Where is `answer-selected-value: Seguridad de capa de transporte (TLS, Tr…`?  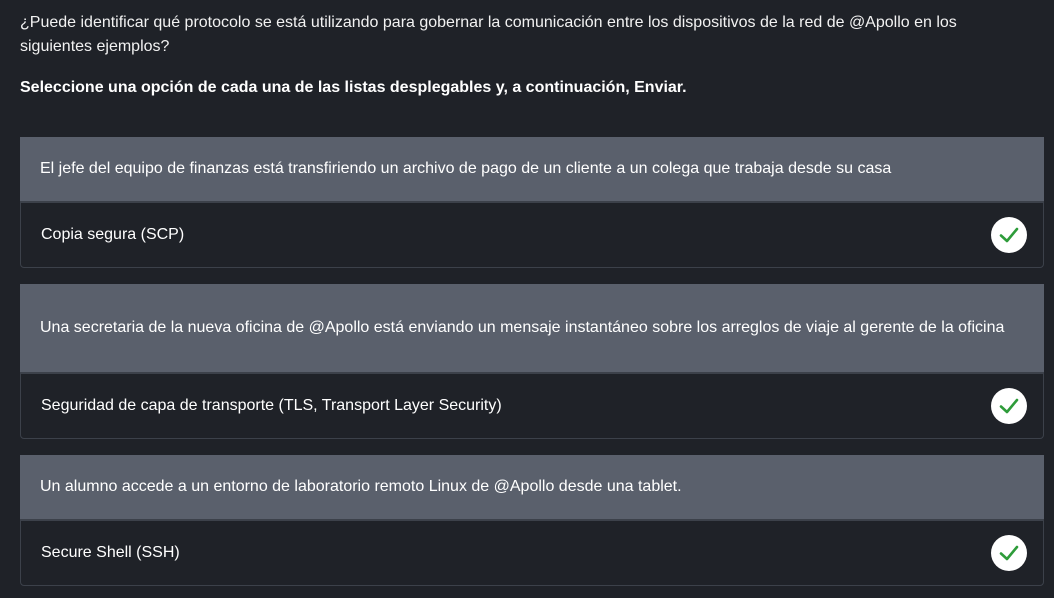 answer-selected-value: Seguridad de capa de transporte (TLS, Tr… is located at coordinates (271, 405).